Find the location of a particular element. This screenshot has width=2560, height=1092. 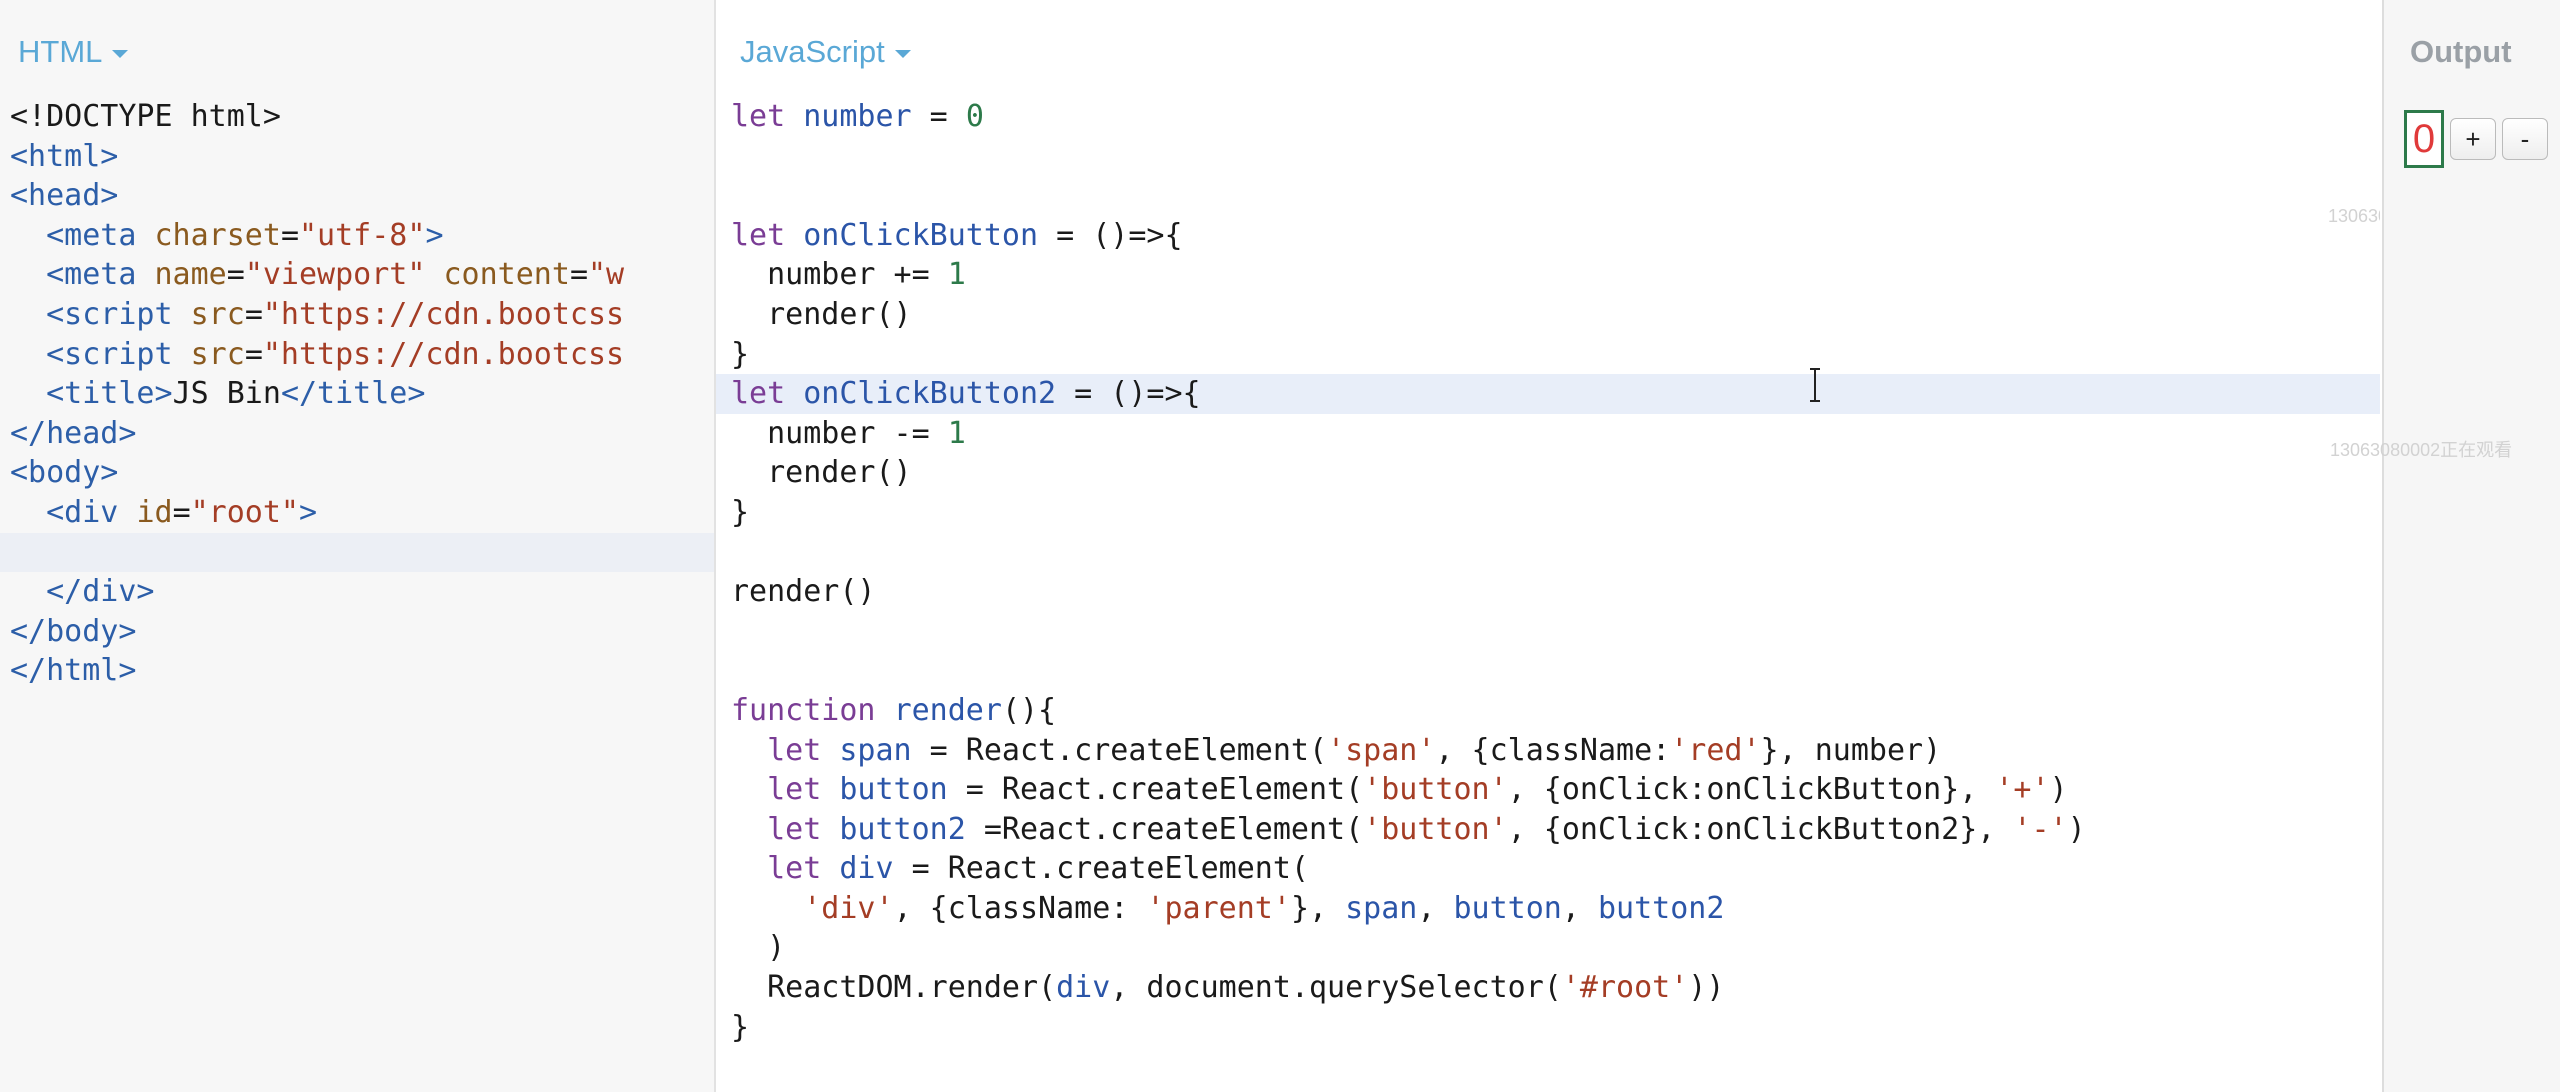

code-line: <head> is located at coordinates (357, 196).